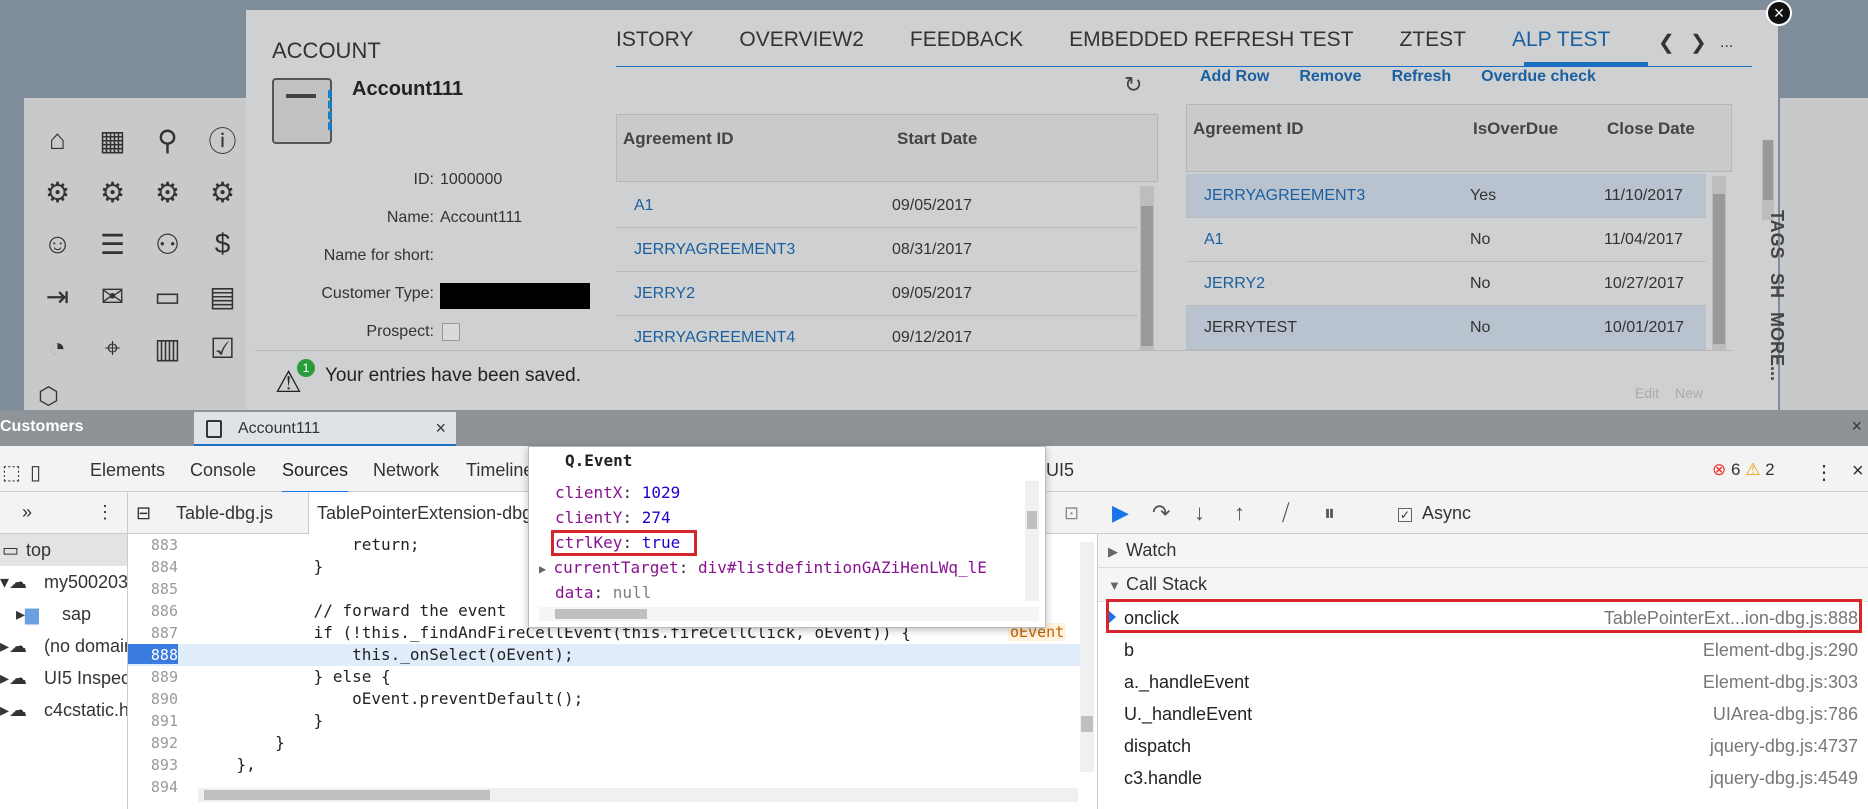  Describe the element at coordinates (1483, 551) in the screenshot. I see `watch-section-header: ▶ Watch` at that location.